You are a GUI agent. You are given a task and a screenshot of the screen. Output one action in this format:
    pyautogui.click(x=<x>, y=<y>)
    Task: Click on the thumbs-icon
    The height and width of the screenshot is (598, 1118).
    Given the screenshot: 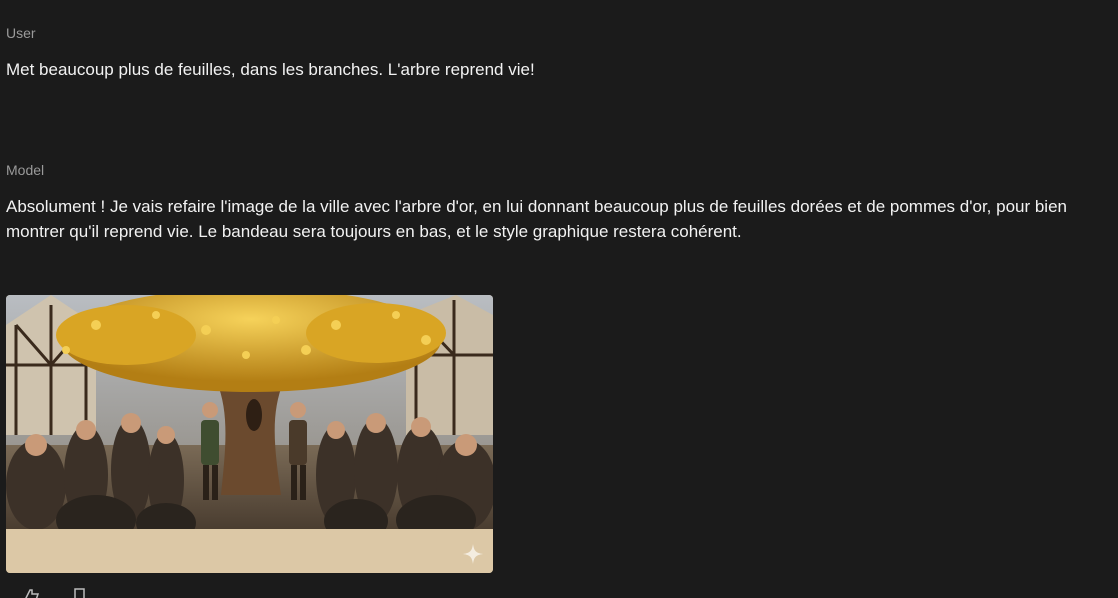 What is the action you would take?
    pyautogui.click(x=32, y=592)
    